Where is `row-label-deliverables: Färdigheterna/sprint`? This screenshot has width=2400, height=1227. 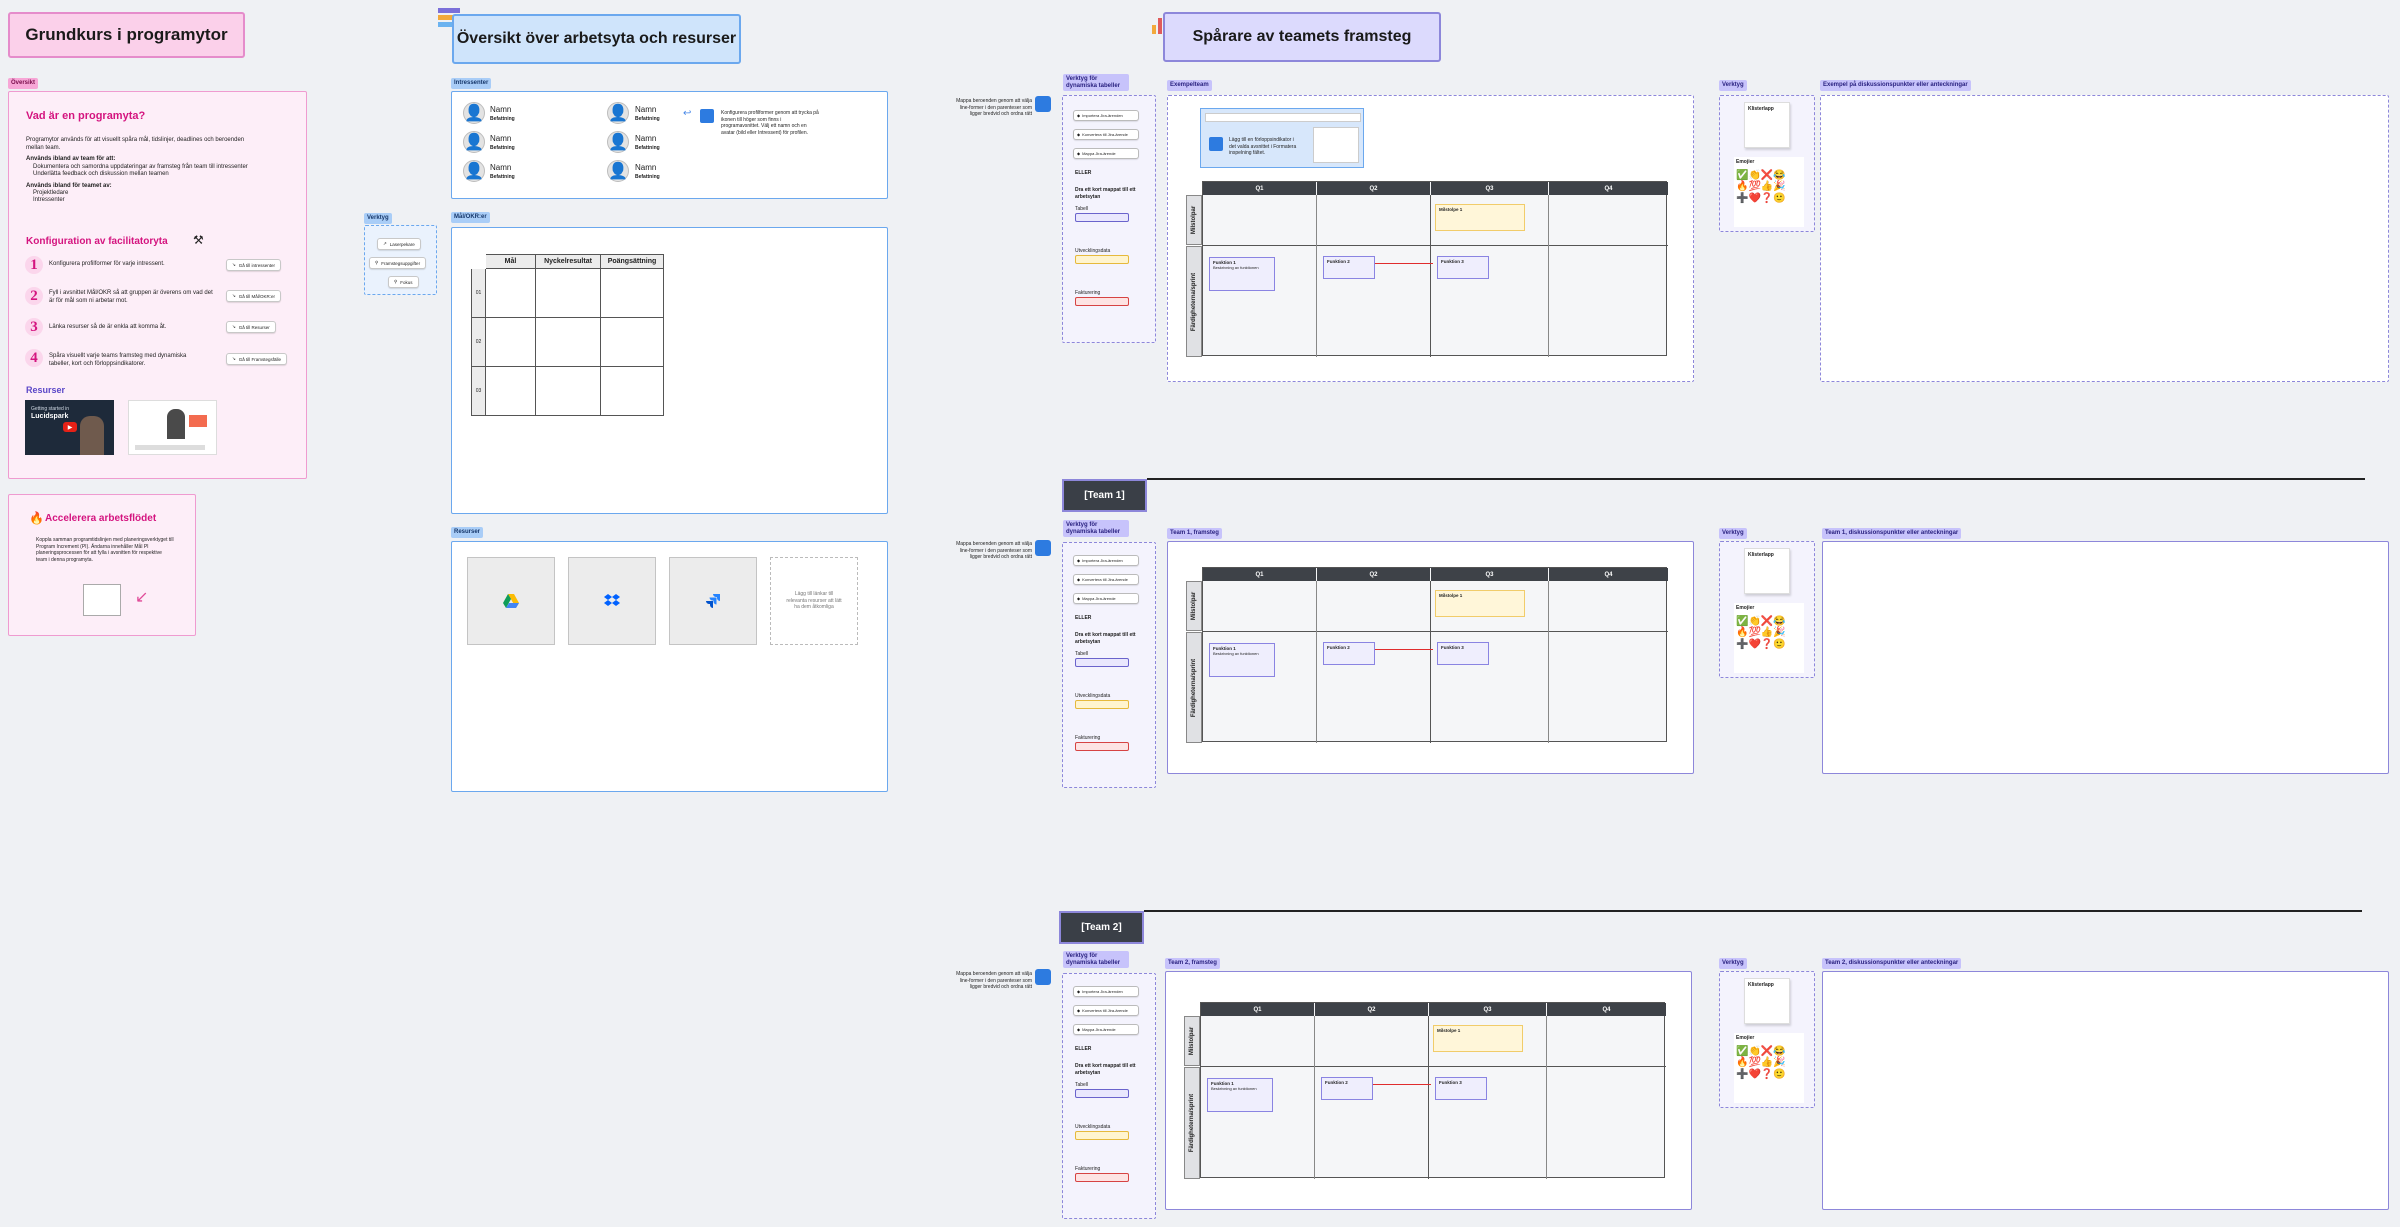 row-label-deliverables: Färdigheterna/sprint is located at coordinates (1194, 687).